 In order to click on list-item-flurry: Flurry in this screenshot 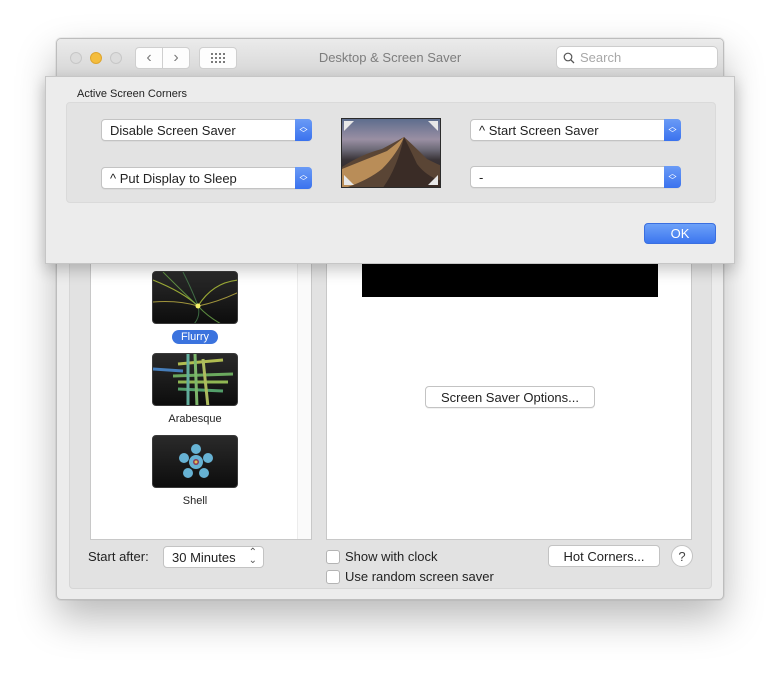, I will do `click(195, 308)`.